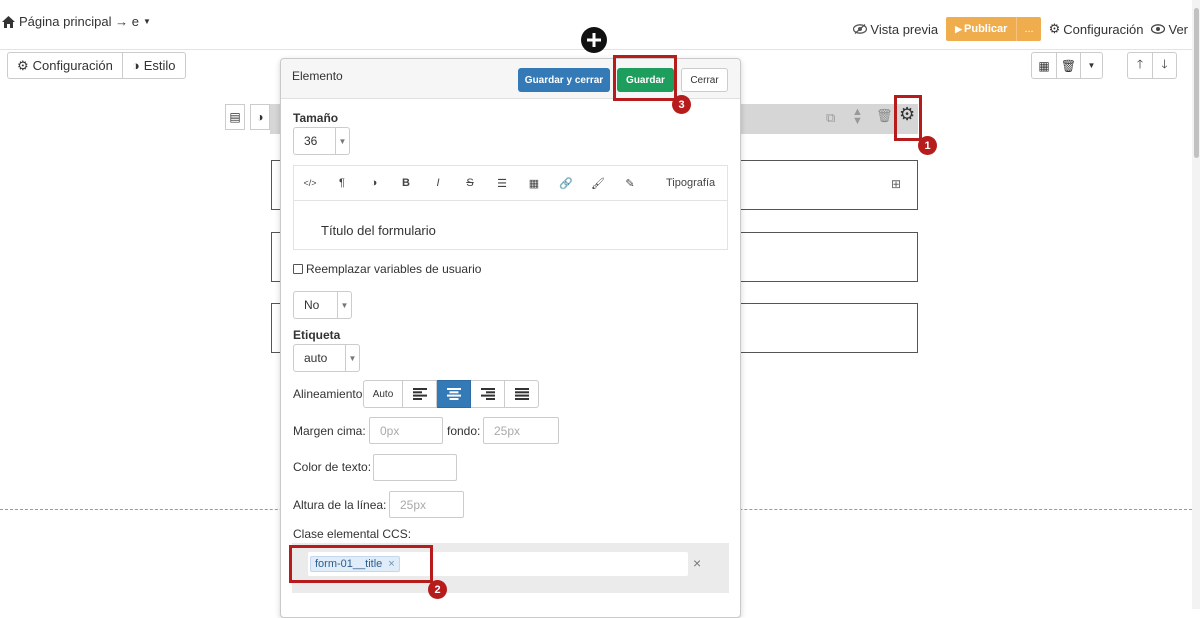 This screenshot has height=618, width=1200. What do you see at coordinates (317, 76) in the screenshot?
I see `dialog-title: Elemento` at bounding box center [317, 76].